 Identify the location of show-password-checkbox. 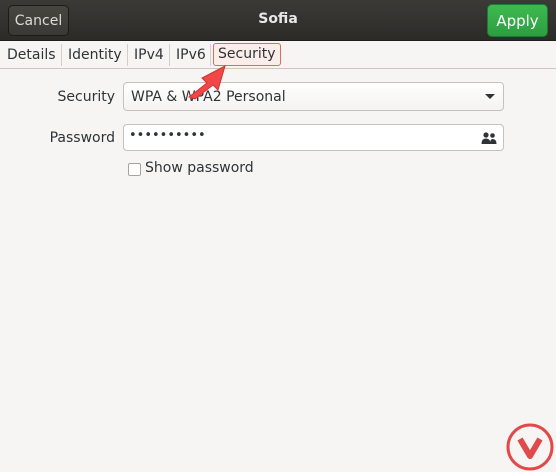
(134, 169).